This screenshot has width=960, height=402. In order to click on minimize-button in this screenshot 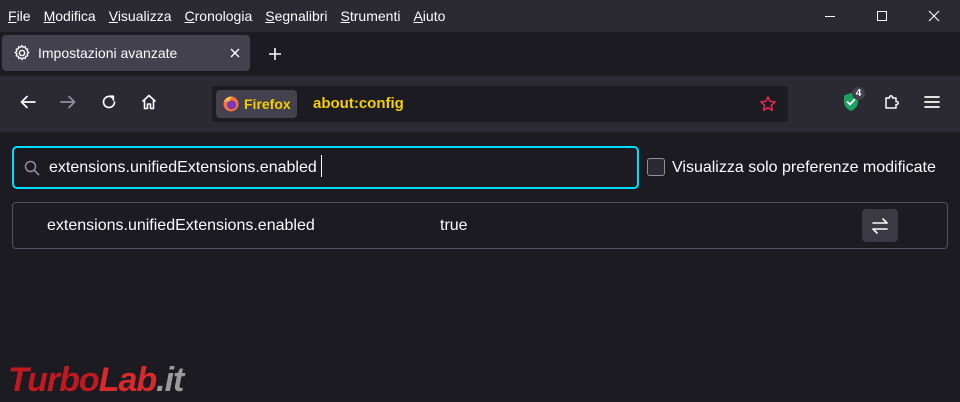, I will do `click(830, 16)`.